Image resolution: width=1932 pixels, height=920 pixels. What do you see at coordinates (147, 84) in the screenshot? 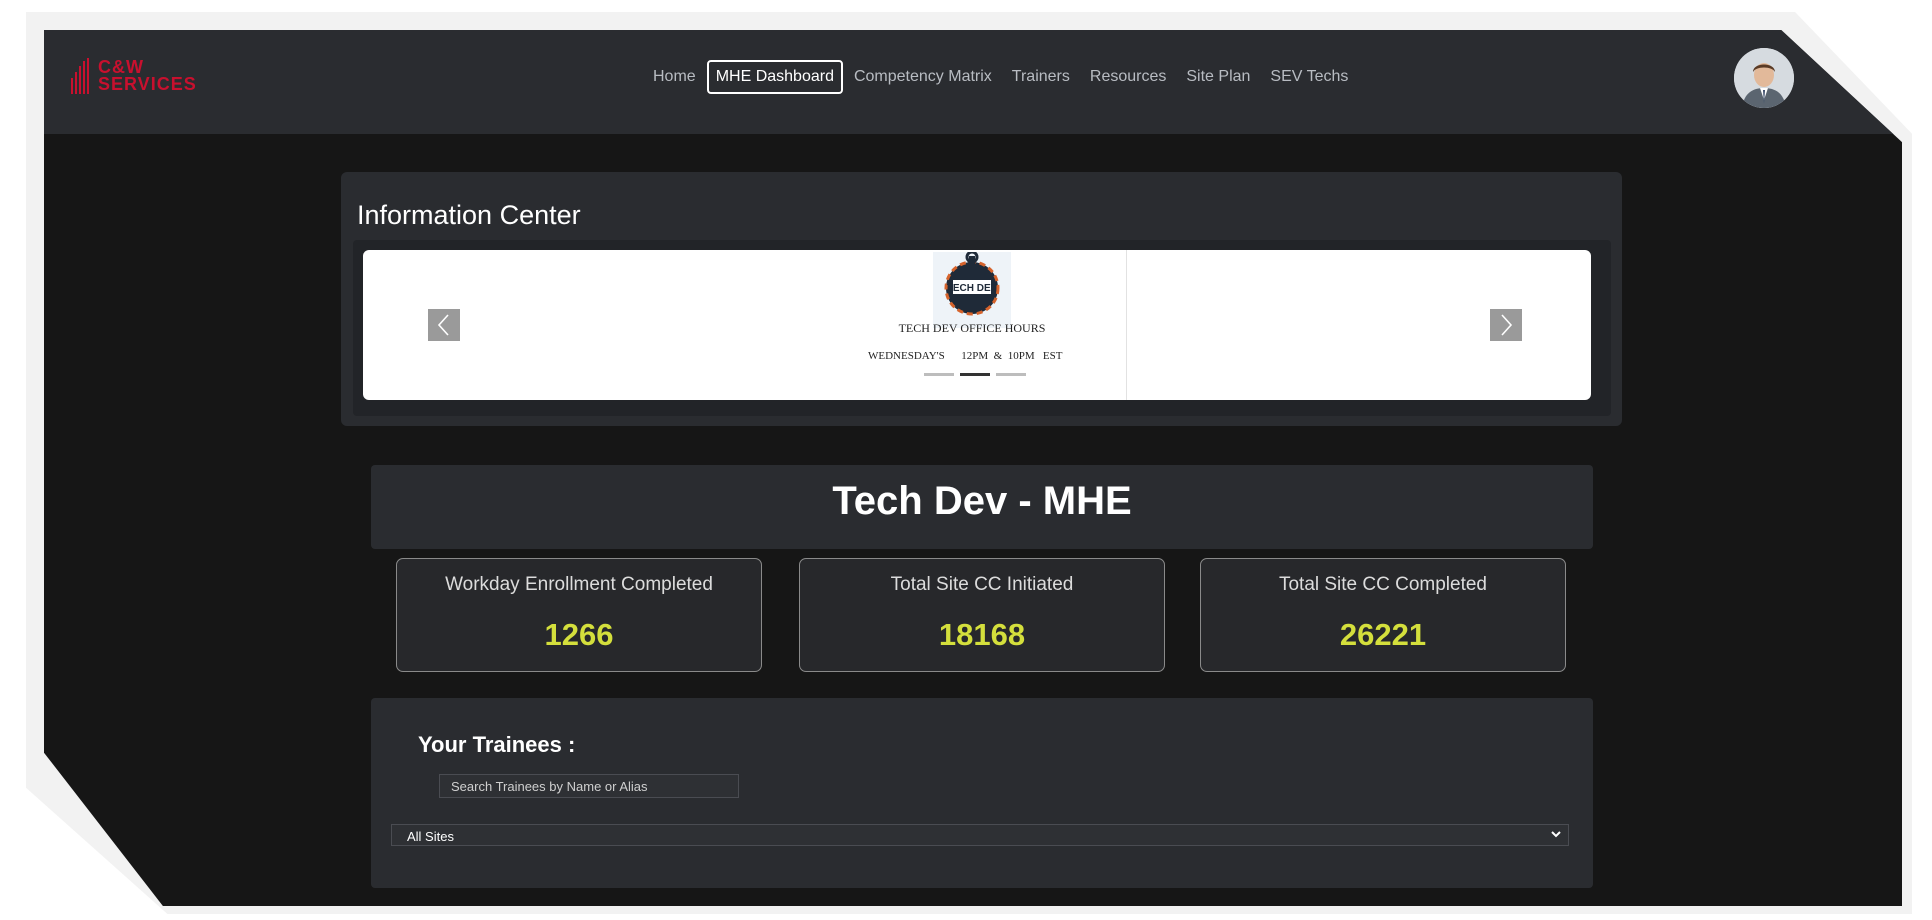
I see `brand-line-2: SERVICES` at bounding box center [147, 84].